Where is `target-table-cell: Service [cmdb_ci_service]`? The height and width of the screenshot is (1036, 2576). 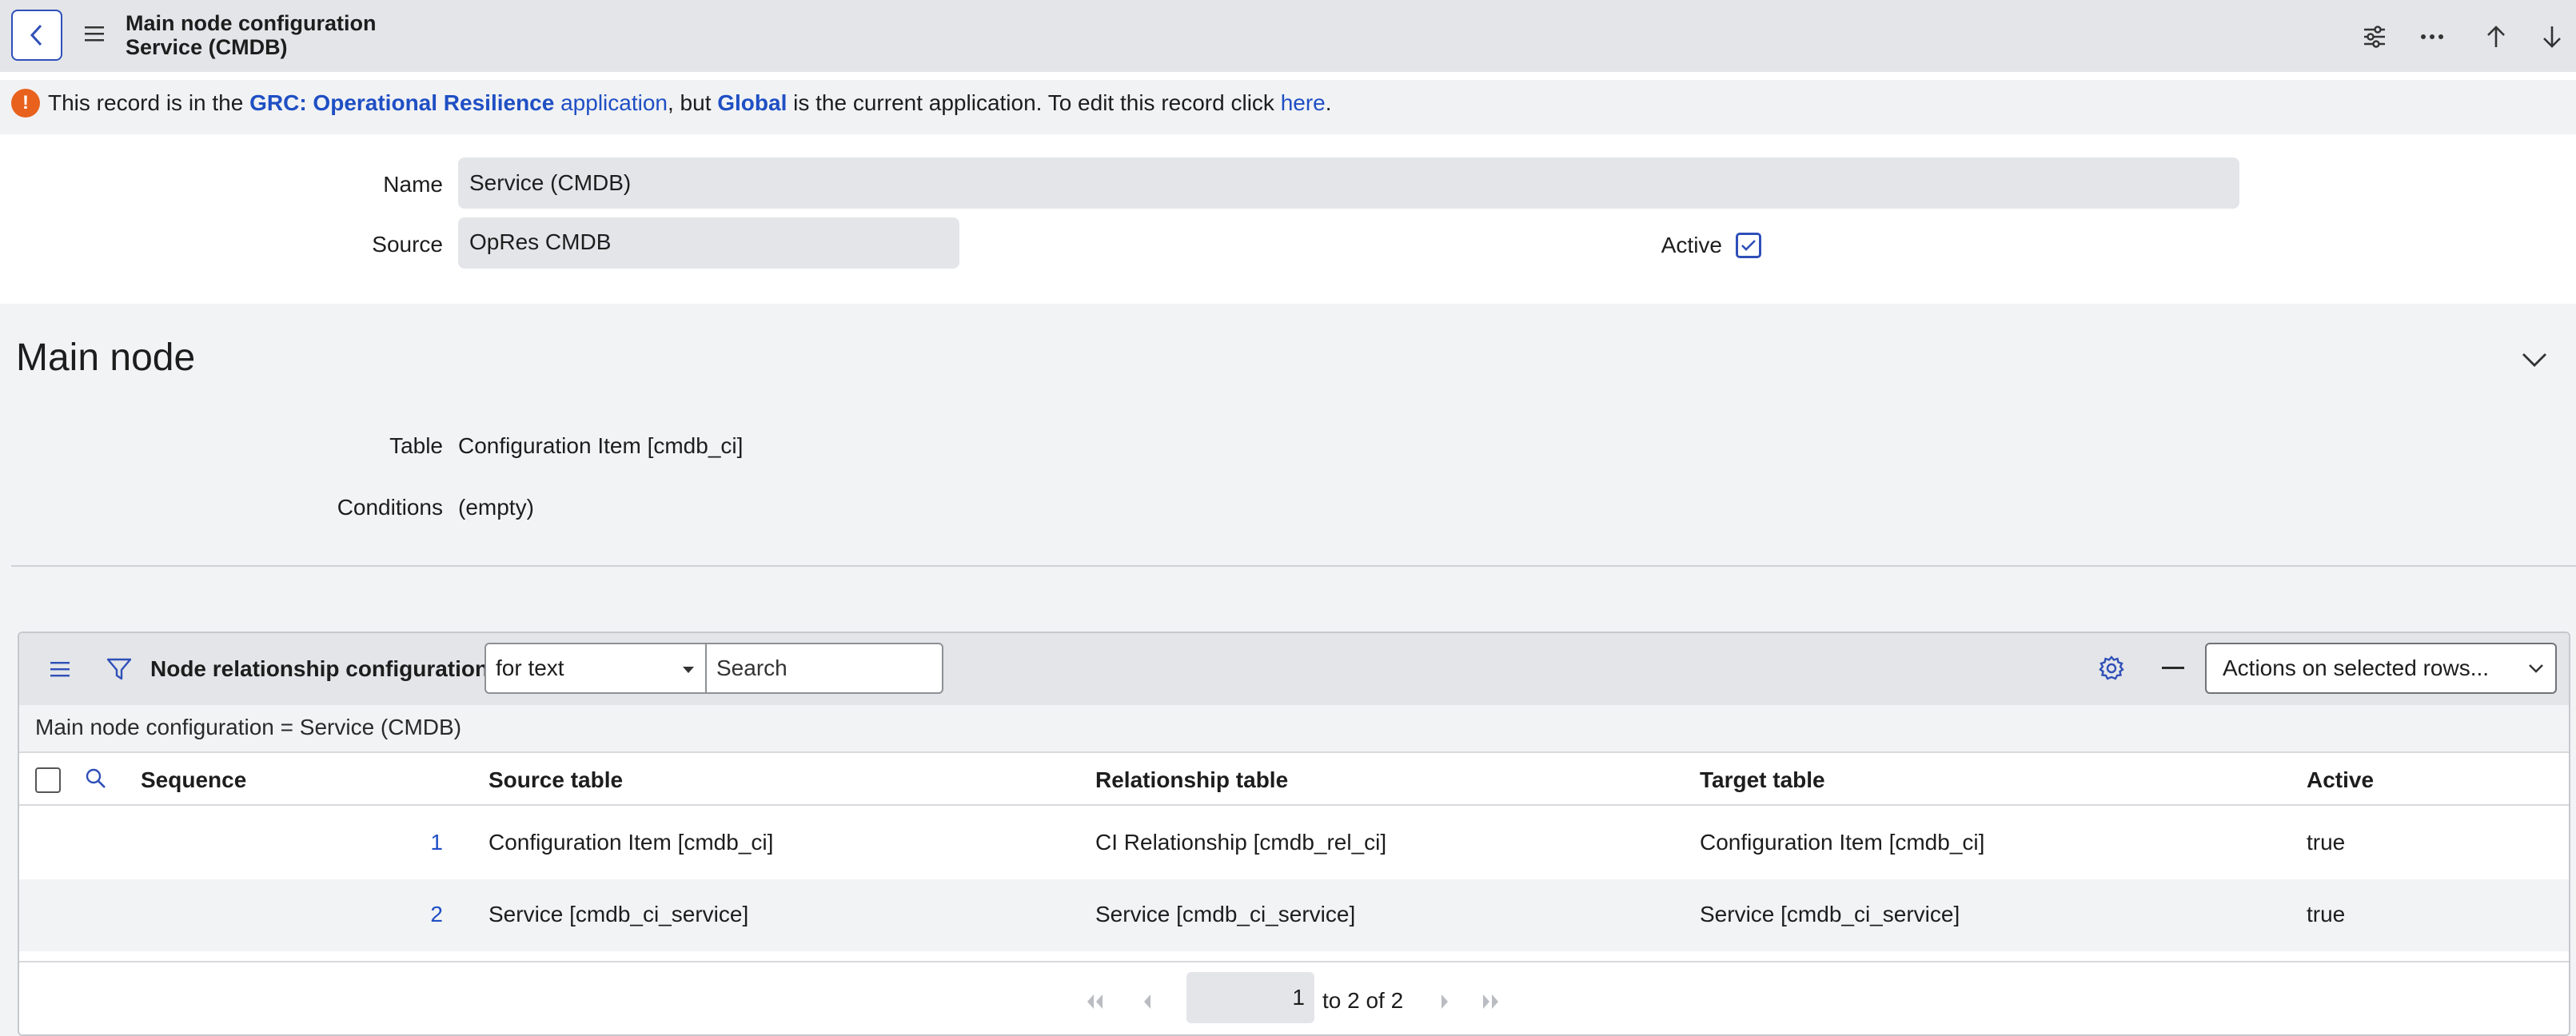 target-table-cell: Service [cmdb_ci_service] is located at coordinates (1830, 914).